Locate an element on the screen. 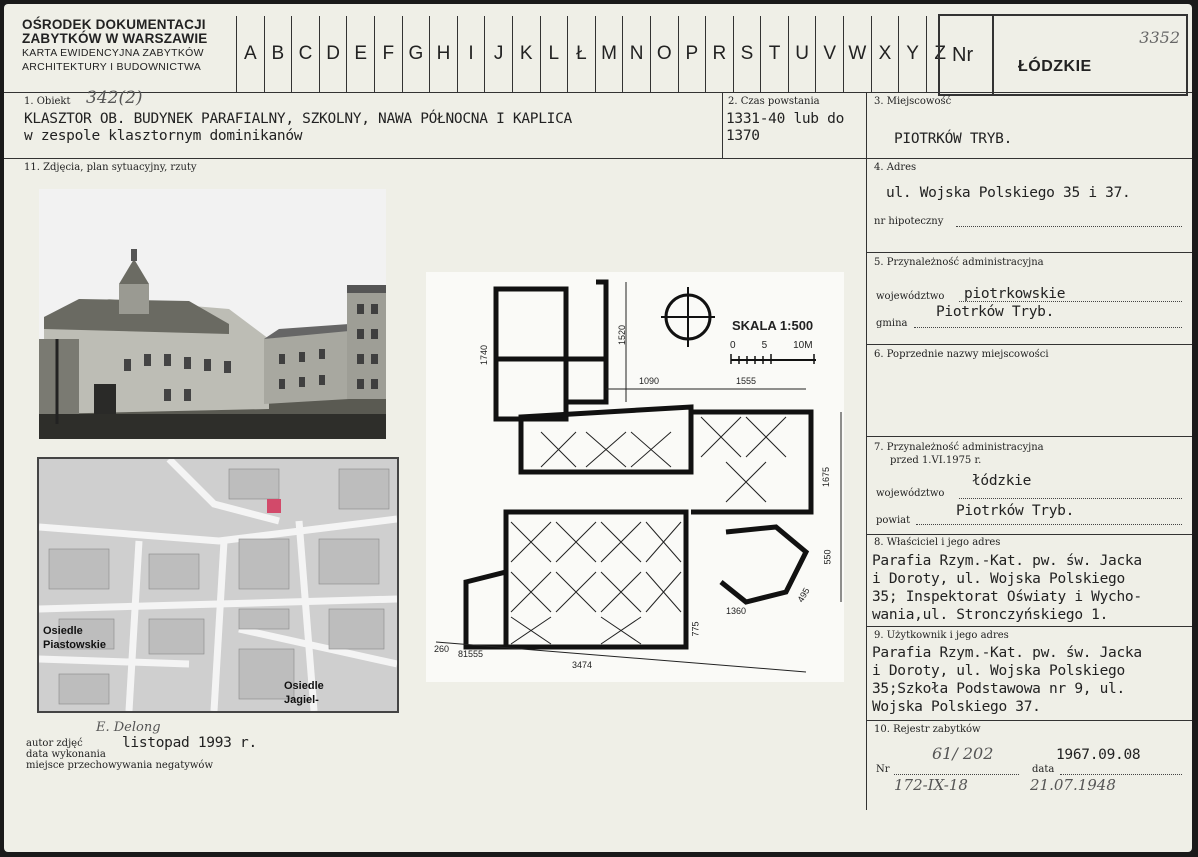 Image resolution: width=1198 pixels, height=857 pixels. number-box: Nr ŁÓDZKIE 3352 is located at coordinates (1063, 55).